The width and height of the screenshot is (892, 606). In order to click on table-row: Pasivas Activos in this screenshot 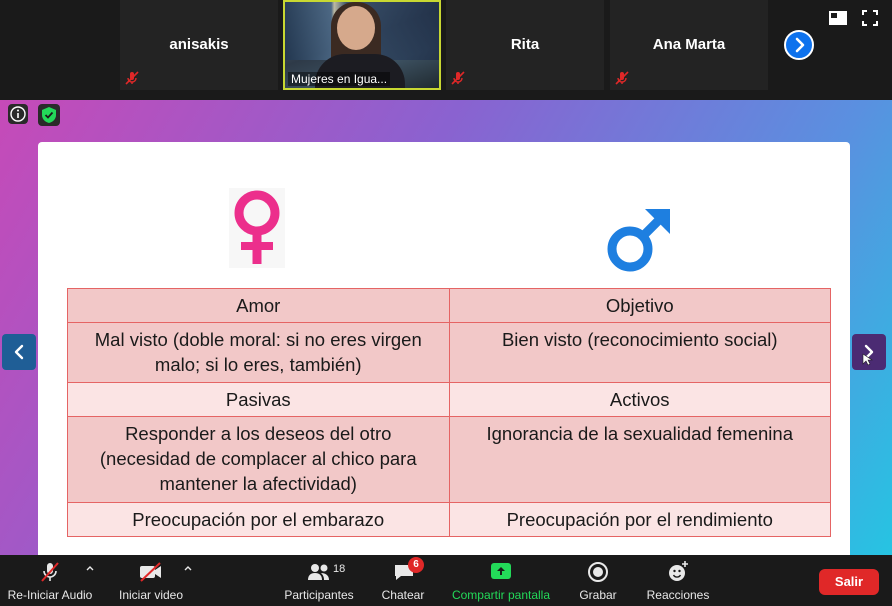, I will do `click(449, 399)`.